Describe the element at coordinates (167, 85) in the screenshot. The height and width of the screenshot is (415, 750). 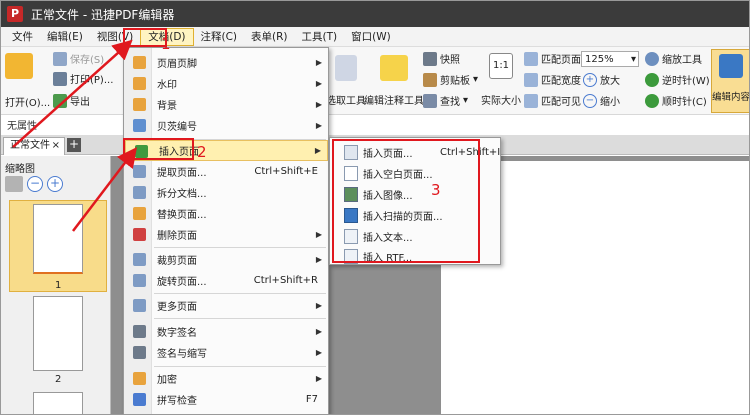
I see `menu-item-label: 水印` at that location.